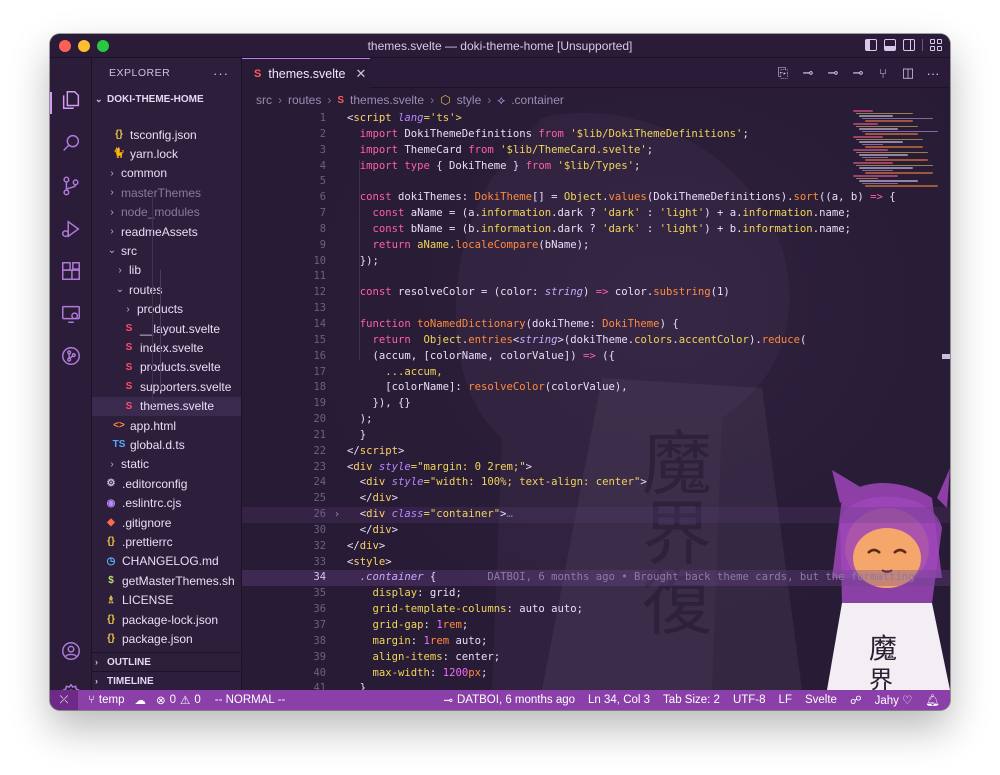 Image resolution: width=1000 pixels, height=775 pixels. What do you see at coordinates (166, 328) in the screenshot?
I see `file-item: S __layout.svelte` at bounding box center [166, 328].